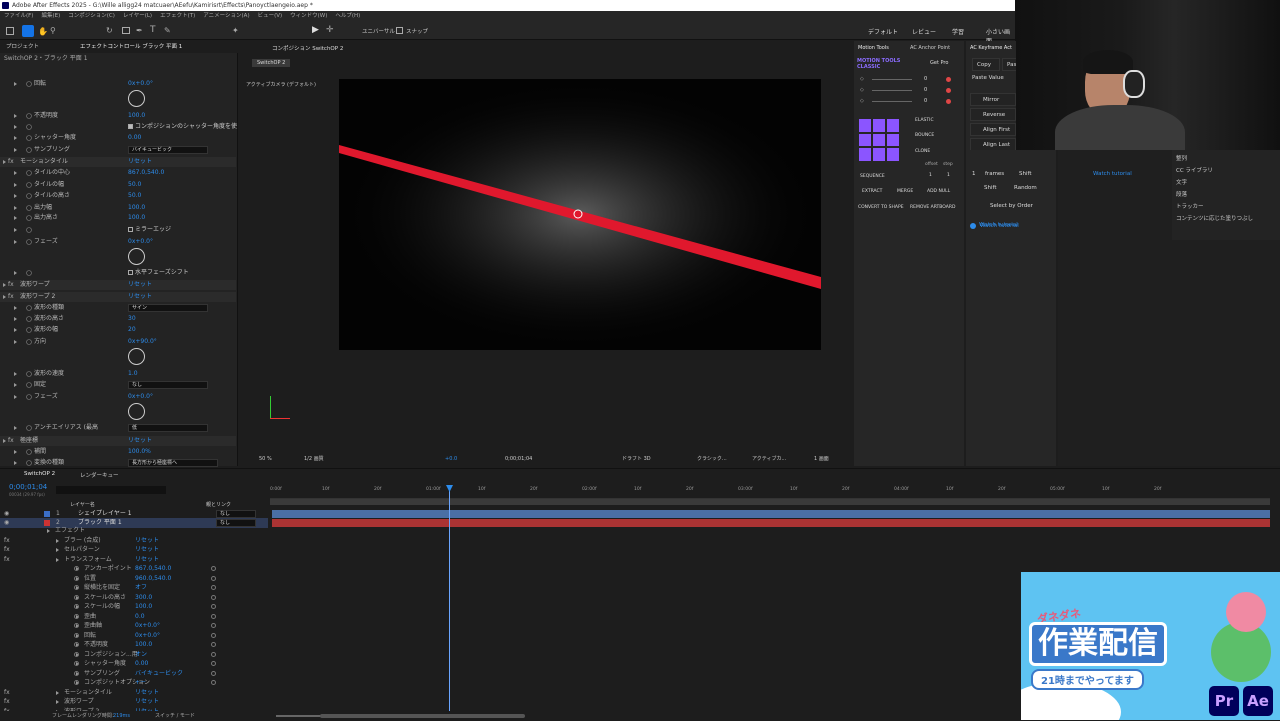  I want to click on effect-row: 回転 0x+0.0°, so click(118, 93).